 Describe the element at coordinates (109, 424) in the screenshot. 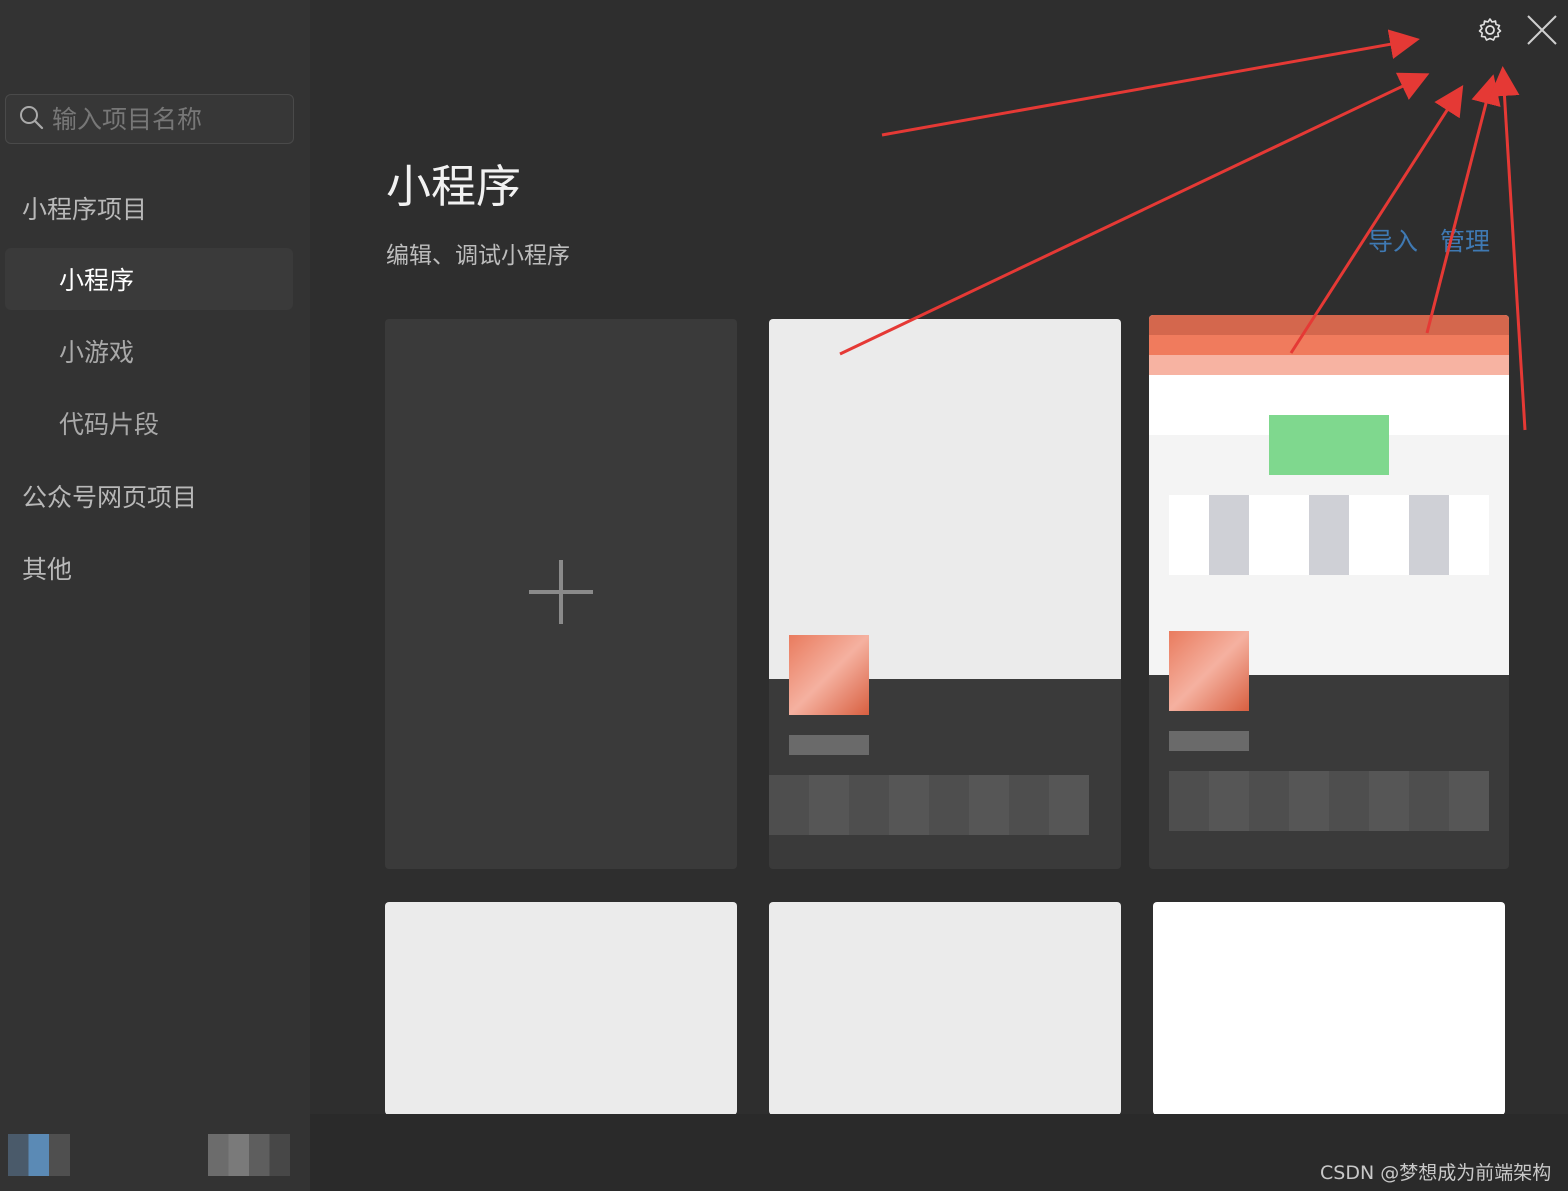

I see `sidebar-item-label: 代码片段` at that location.